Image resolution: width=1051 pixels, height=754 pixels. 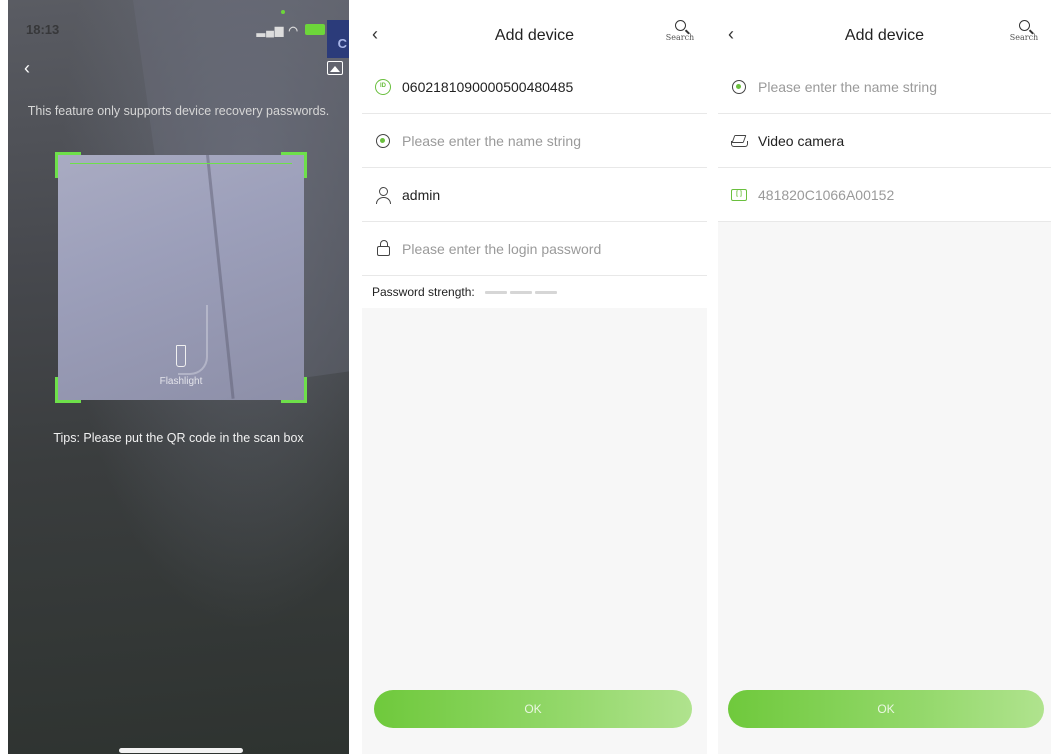 I want to click on status-time: 18:13, so click(x=43, y=29).